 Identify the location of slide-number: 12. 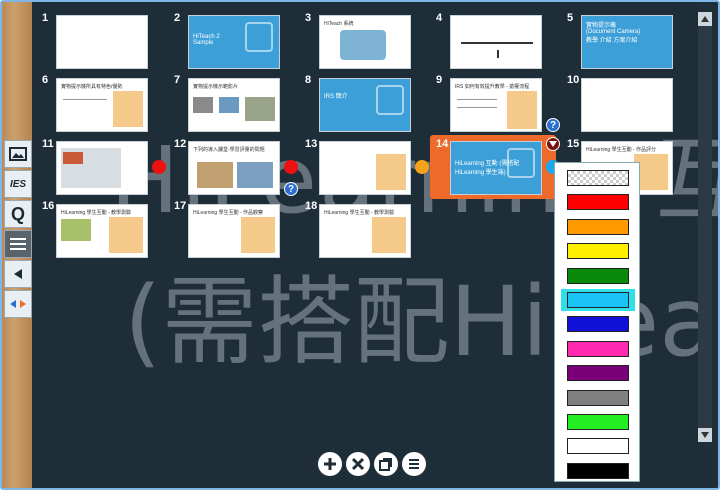
(180, 144).